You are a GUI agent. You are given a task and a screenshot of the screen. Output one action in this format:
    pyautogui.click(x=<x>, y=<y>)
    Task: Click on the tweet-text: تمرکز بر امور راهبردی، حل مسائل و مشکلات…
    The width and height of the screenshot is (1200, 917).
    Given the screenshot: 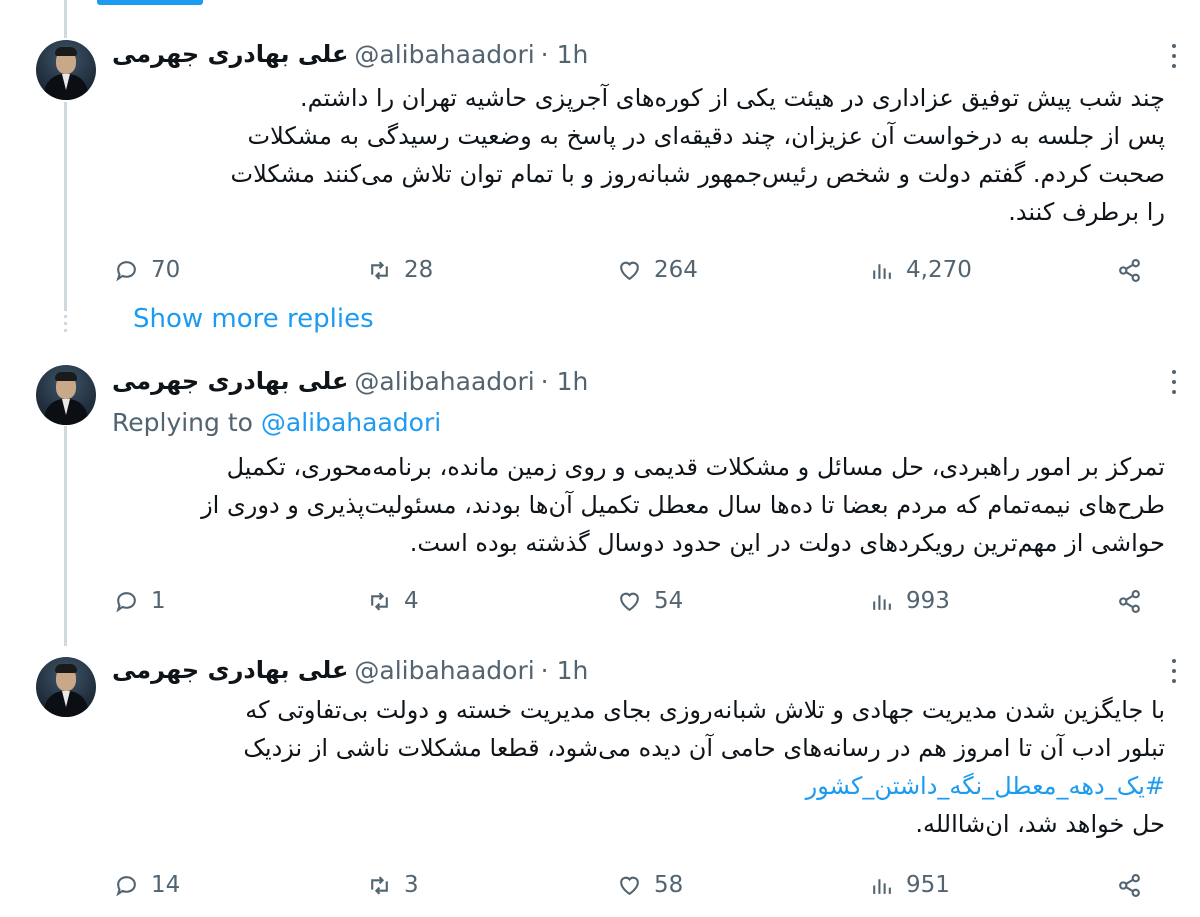 What is the action you would take?
    pyautogui.click(x=638, y=505)
    